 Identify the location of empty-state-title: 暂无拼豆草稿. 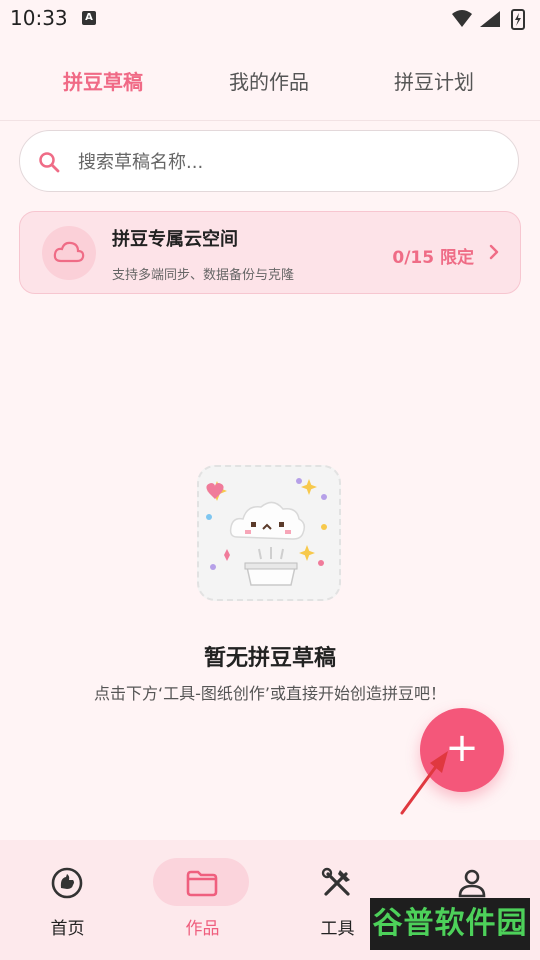
(269, 658).